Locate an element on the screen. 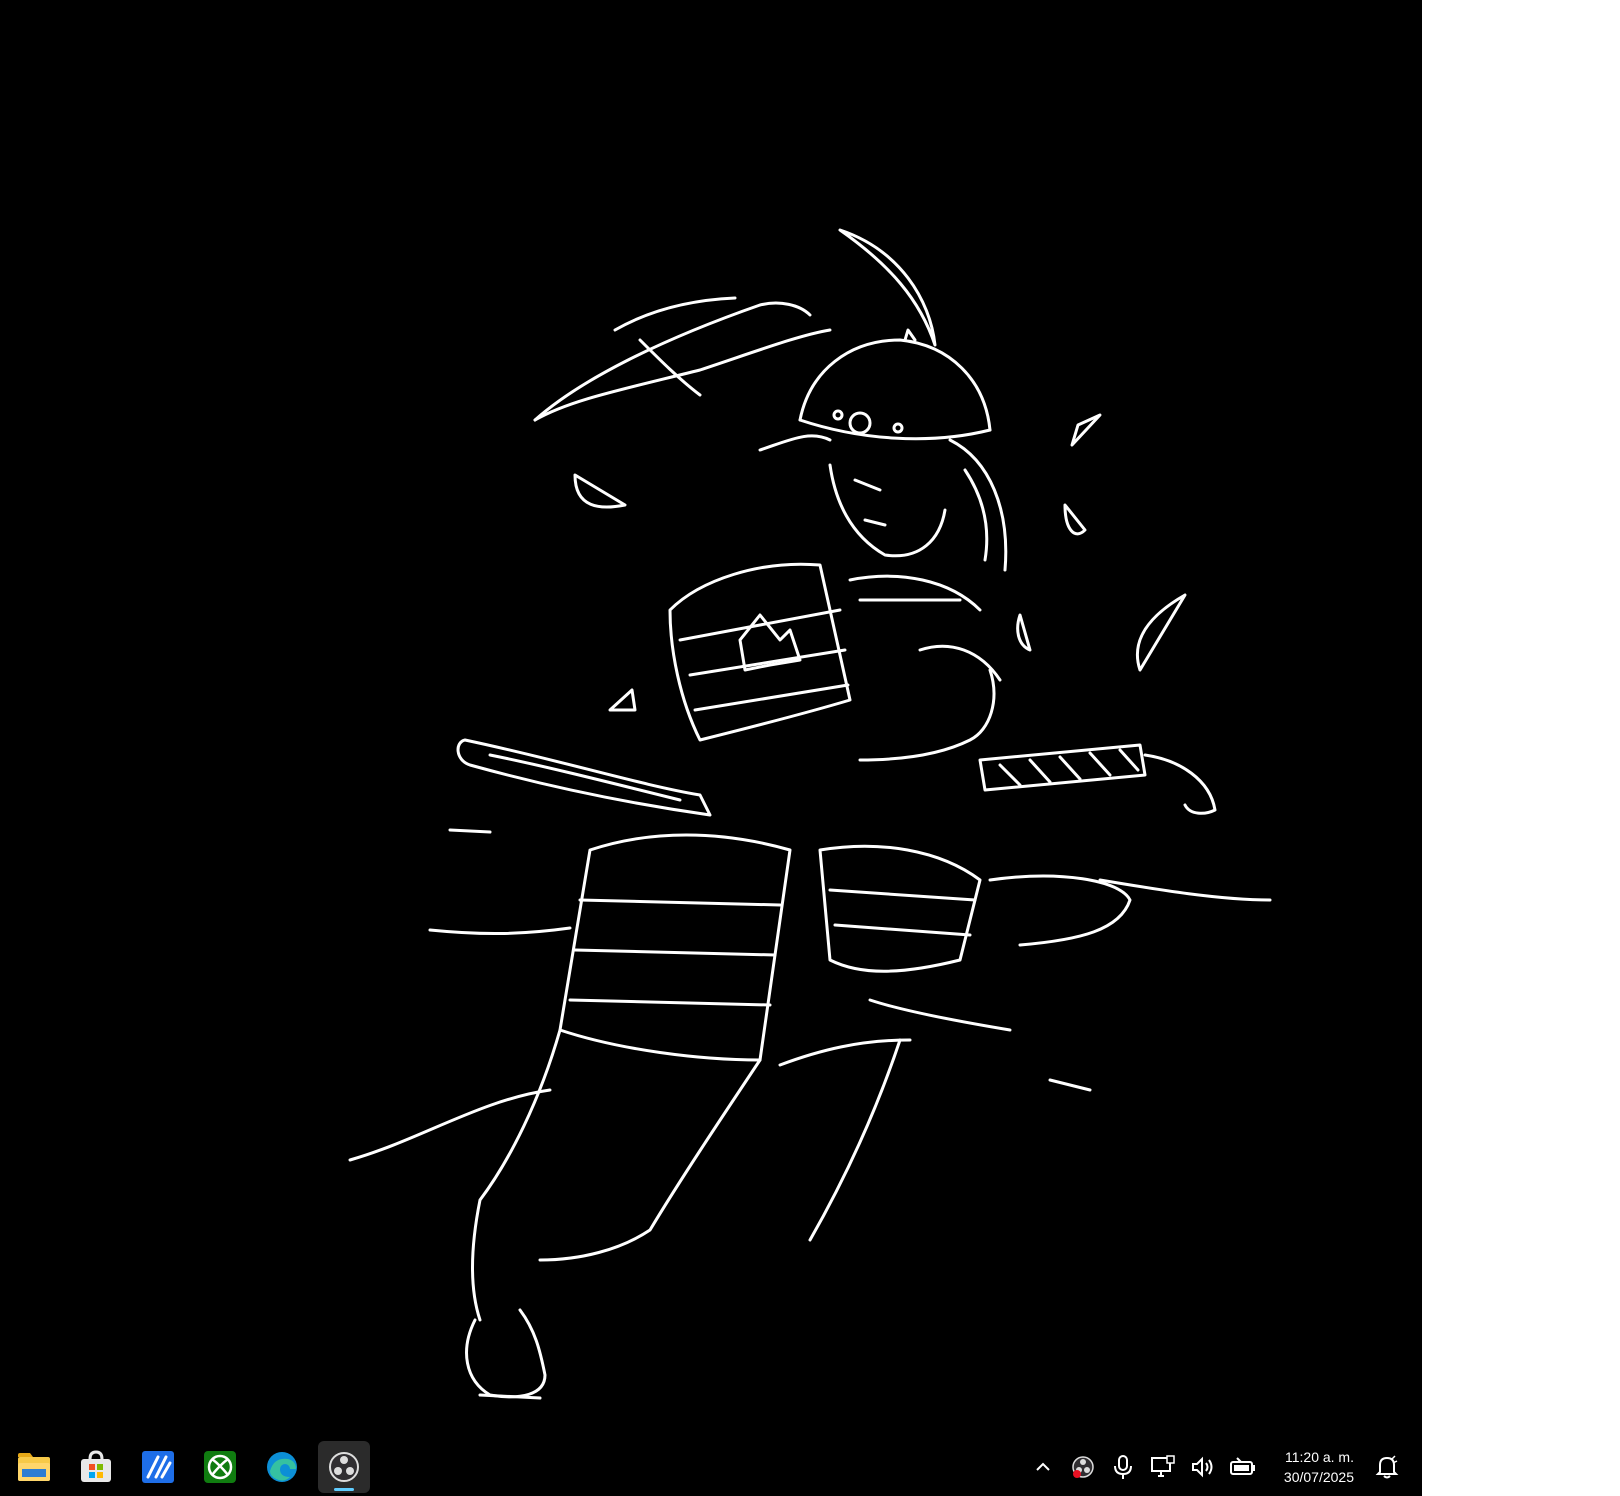 Image resolution: width=1620 pixels, height=1496 pixels. obs-icon is located at coordinates (344, 1467).